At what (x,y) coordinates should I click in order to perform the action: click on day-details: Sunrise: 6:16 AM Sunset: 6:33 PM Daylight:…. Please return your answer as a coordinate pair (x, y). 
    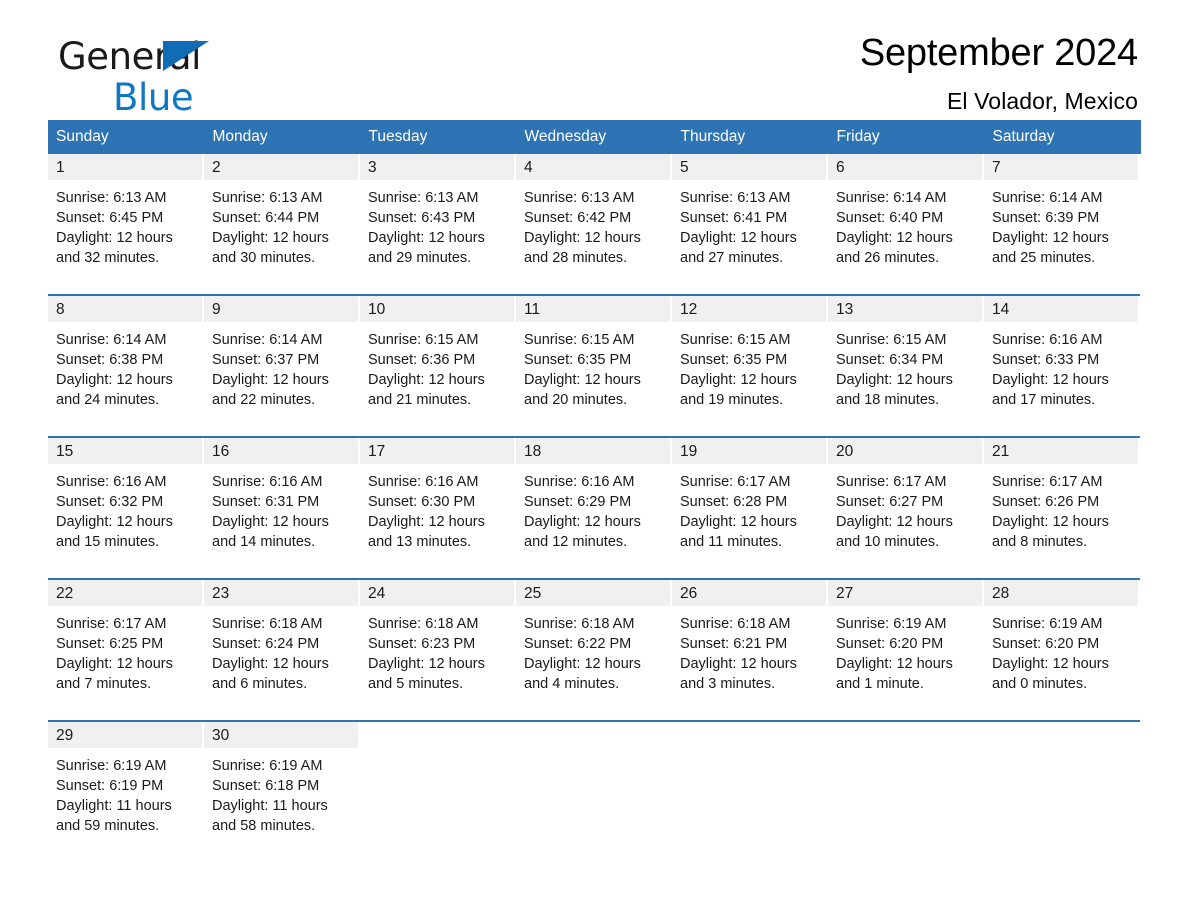
    Looking at the image, I should click on (1062, 369).